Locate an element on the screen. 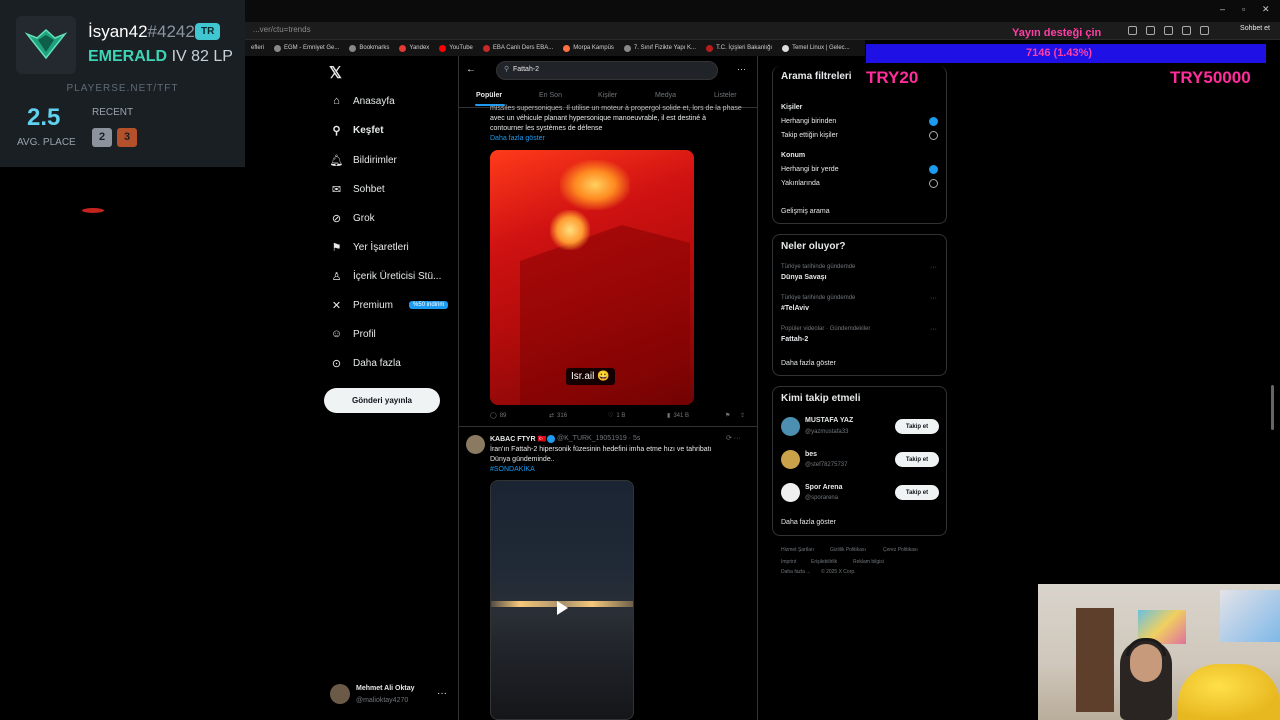 This screenshot has height=720, width=1280. footer-link: Reklam bilgisi is located at coordinates (868, 562).